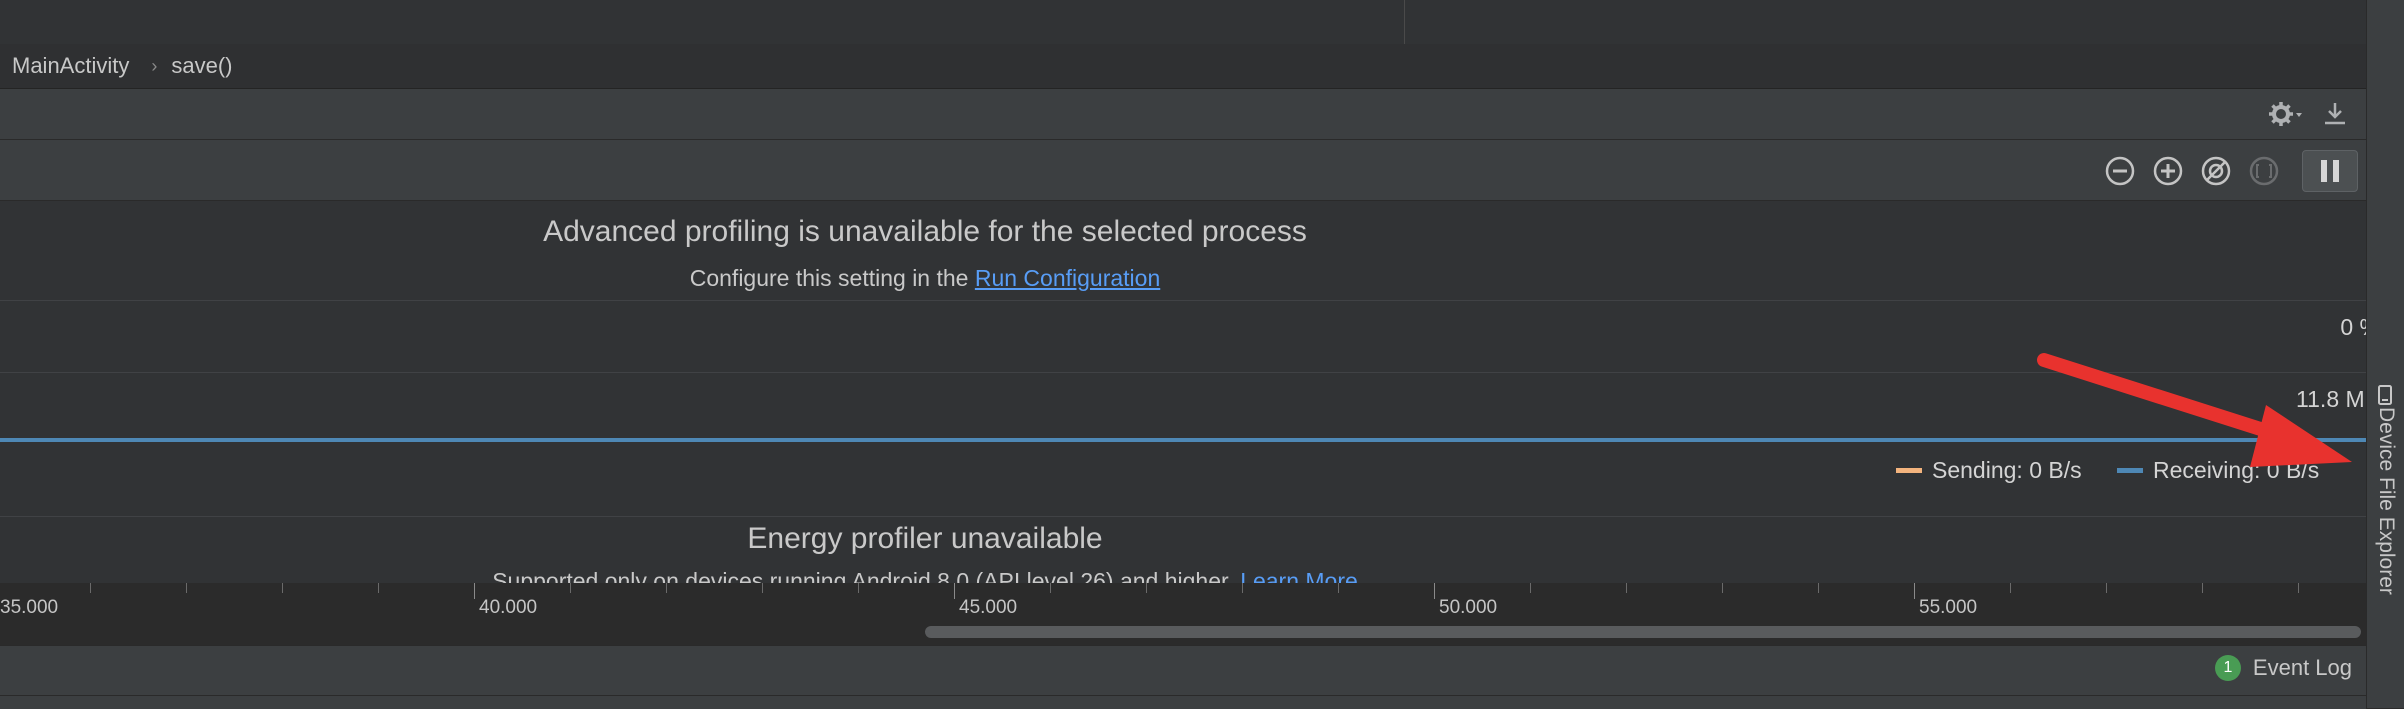 This screenshot has width=2404, height=709. Describe the element at coordinates (2302, 667) in the screenshot. I see `event-log-label: Event Log` at that location.